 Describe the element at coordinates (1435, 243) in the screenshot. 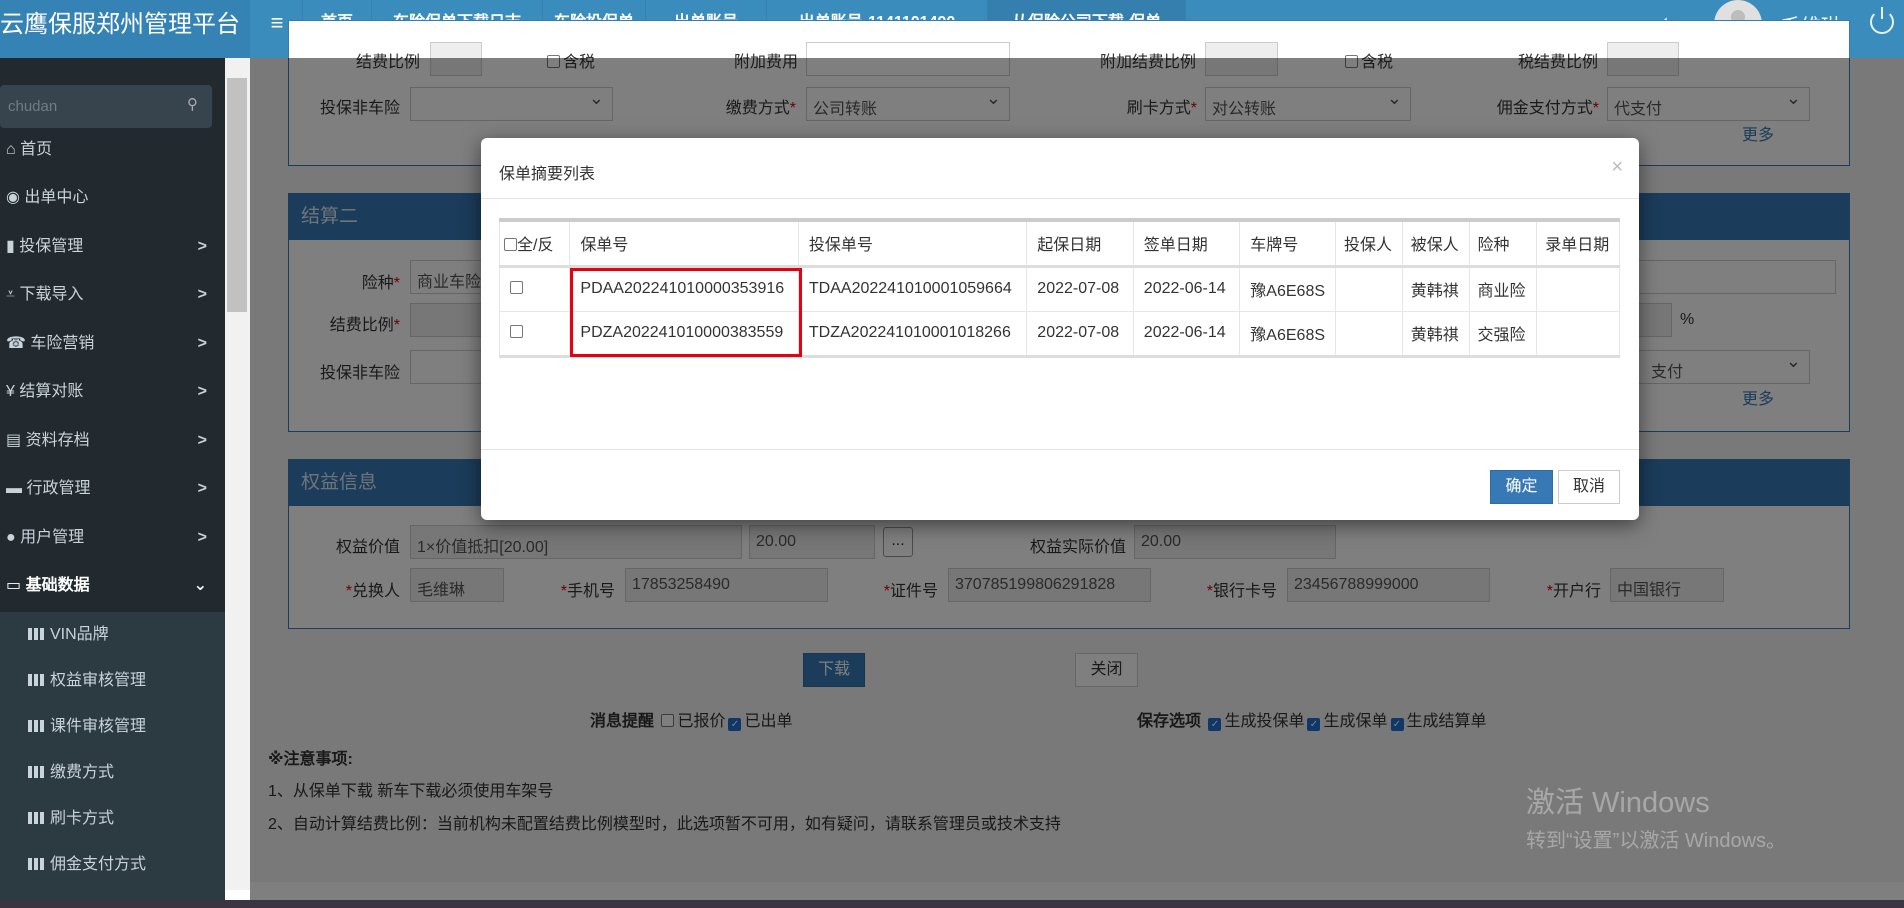

I see `header-insured: 被保人` at that location.